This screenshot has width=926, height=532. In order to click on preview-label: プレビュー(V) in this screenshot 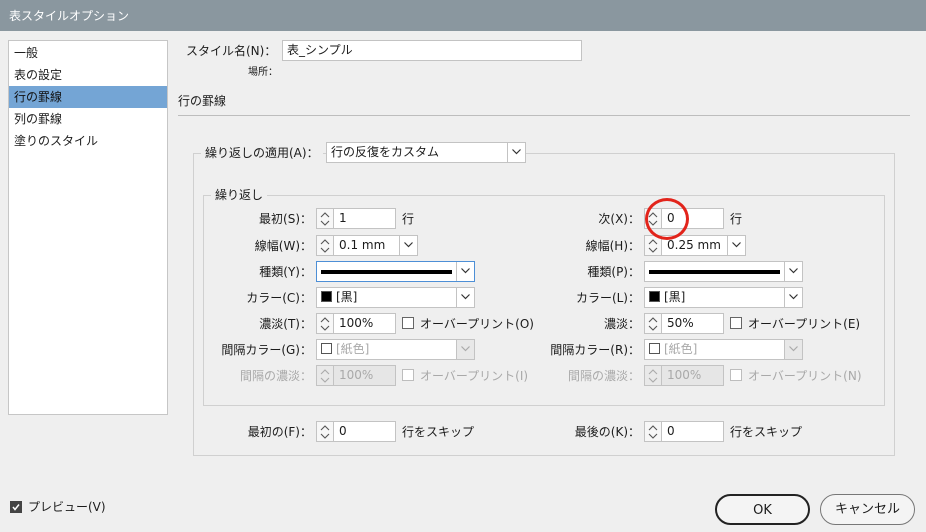, I will do `click(67, 507)`.